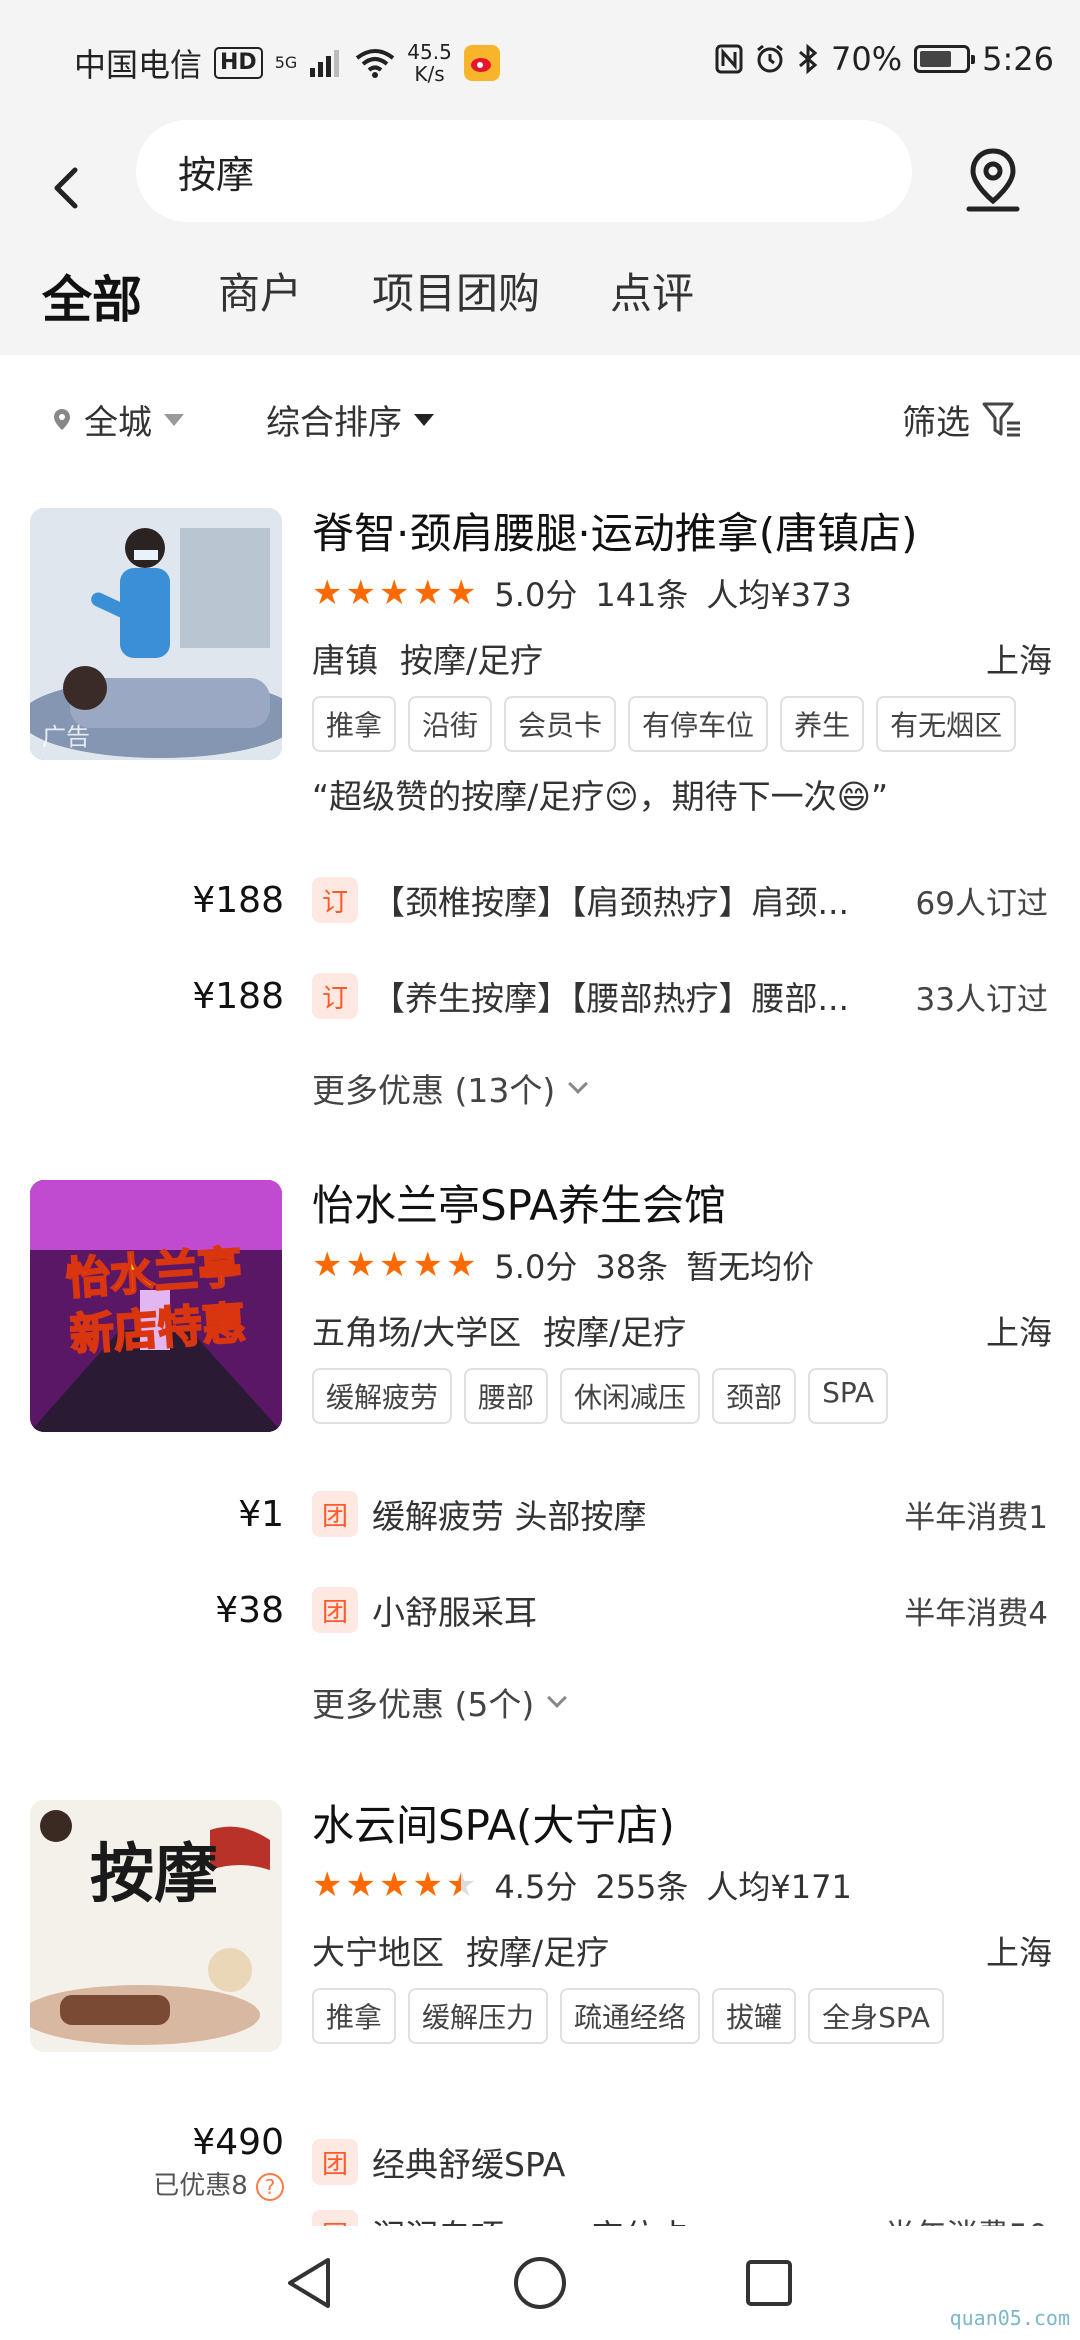 The image size is (1080, 2340). Describe the element at coordinates (600, 796) in the screenshot. I see `review-quote: “超级赞的按摩/足疗😊，期待下一次😄”` at that location.